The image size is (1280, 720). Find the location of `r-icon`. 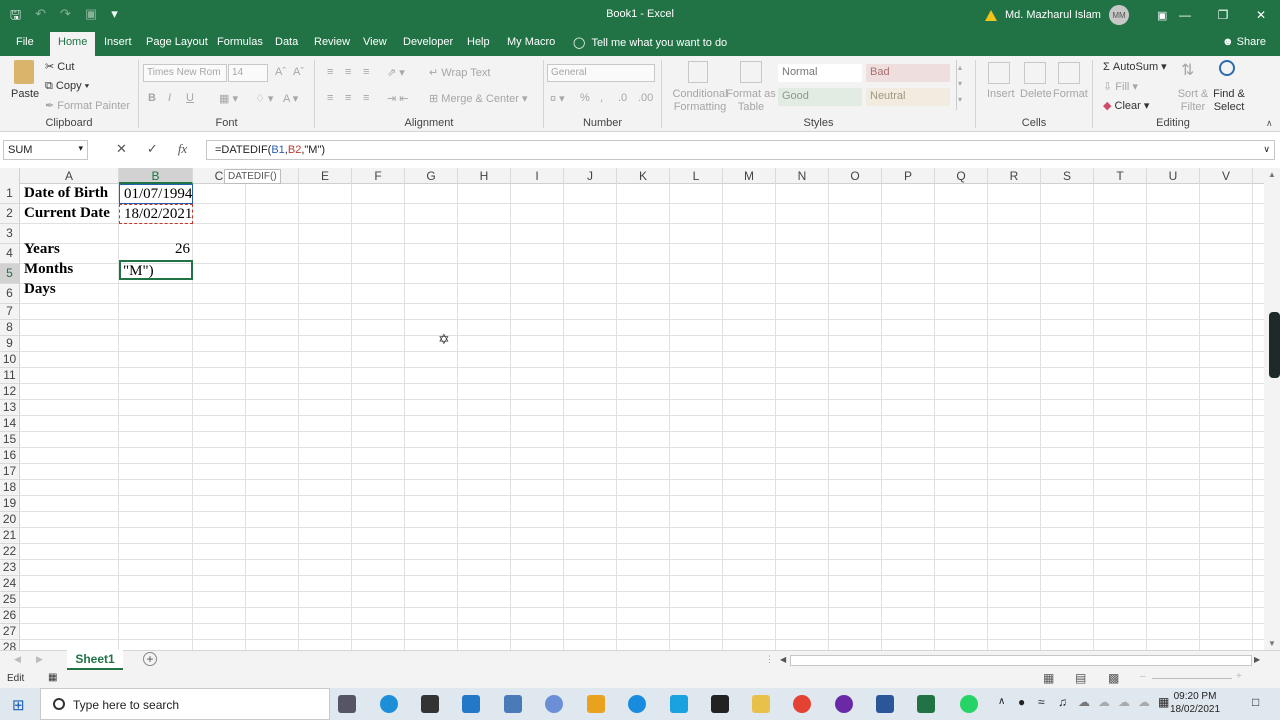

r-icon is located at coordinates (554, 704).